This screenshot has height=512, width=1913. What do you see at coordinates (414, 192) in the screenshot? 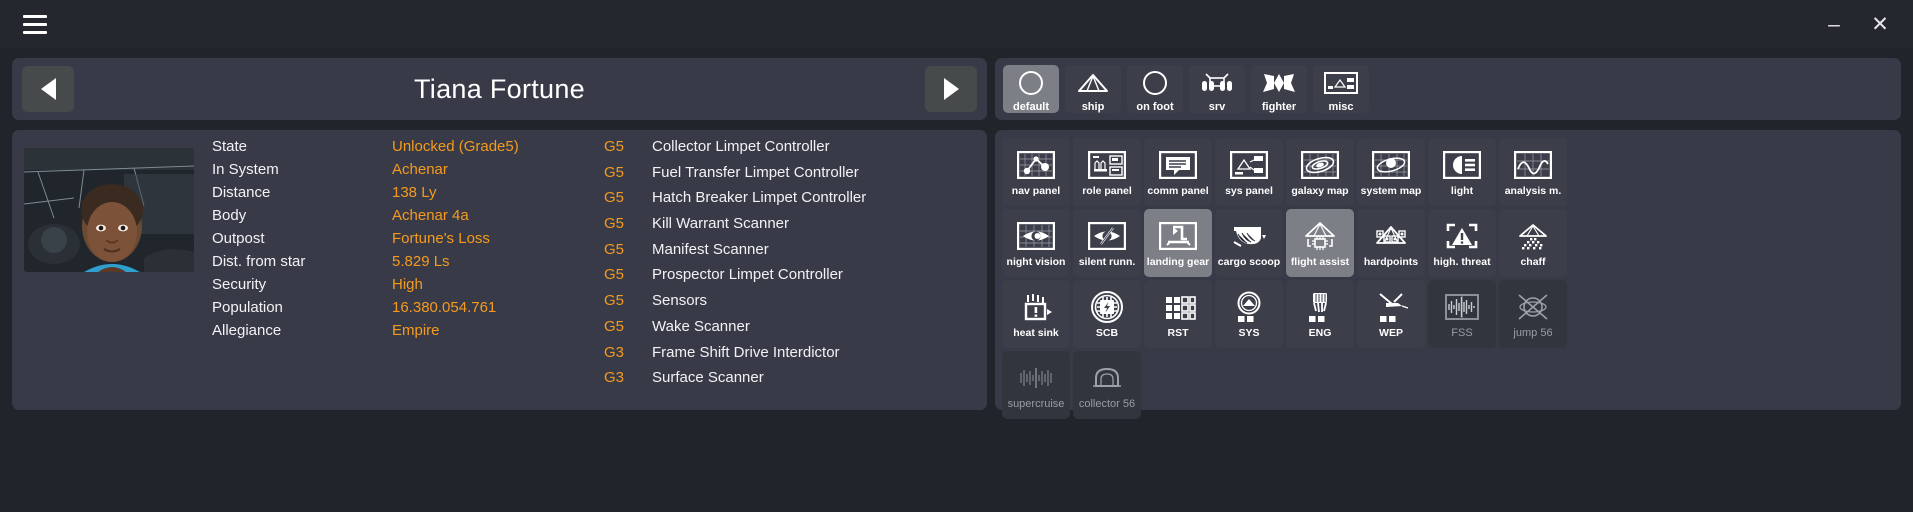
I see `detail-value: 138 Ly` at bounding box center [414, 192].